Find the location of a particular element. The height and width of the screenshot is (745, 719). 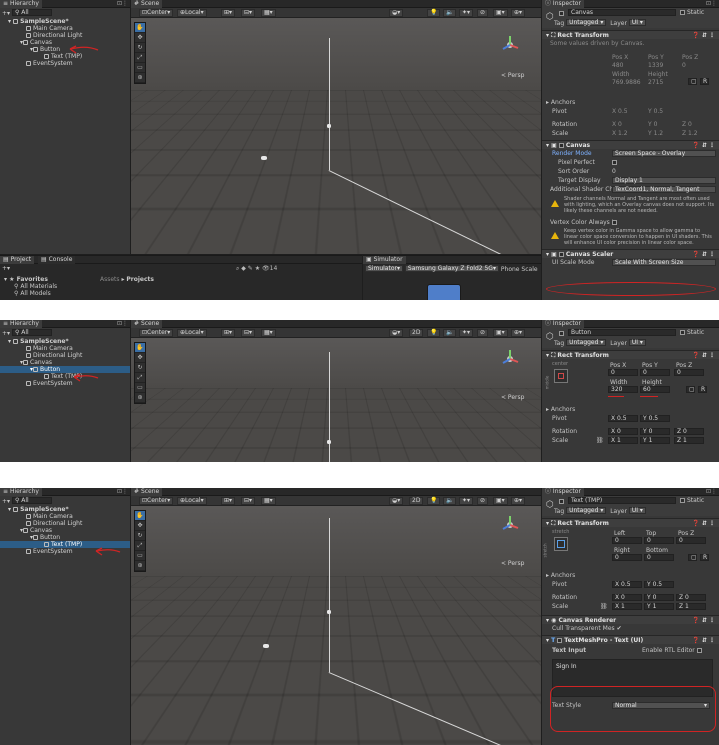

rot-x-field: X 0 is located at coordinates (623, 431).